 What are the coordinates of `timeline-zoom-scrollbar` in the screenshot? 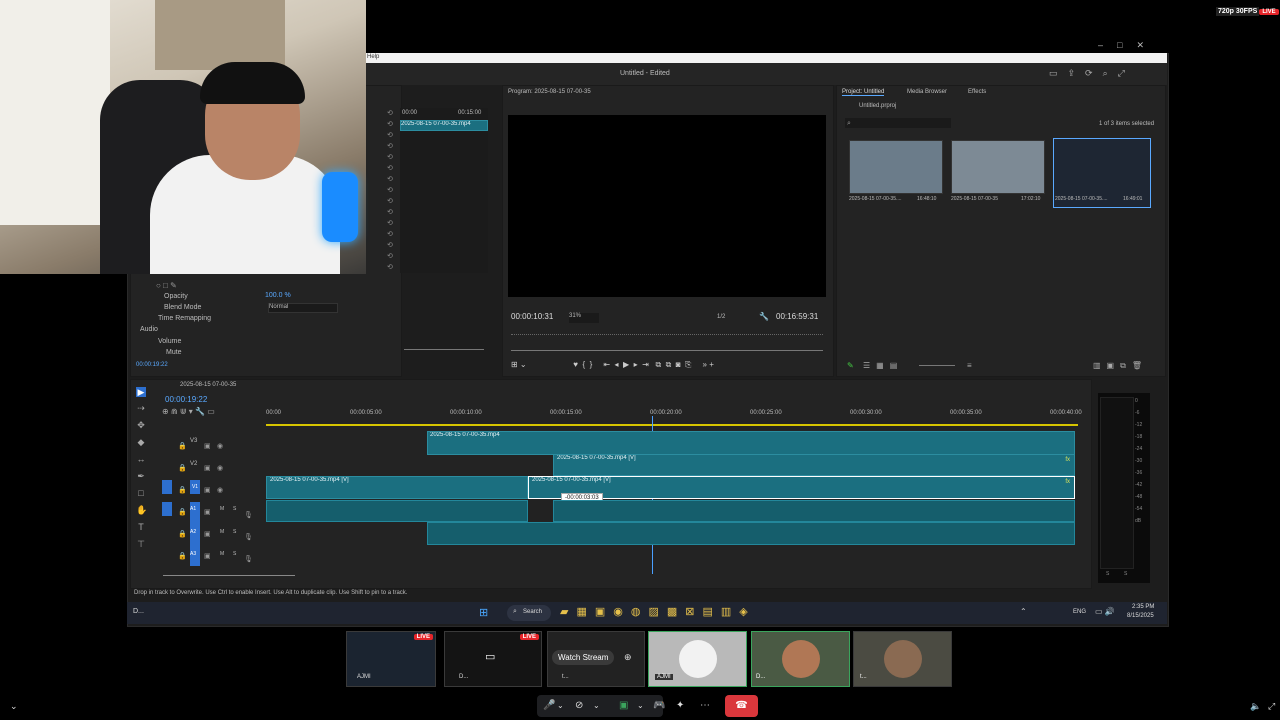 It's located at (229, 577).